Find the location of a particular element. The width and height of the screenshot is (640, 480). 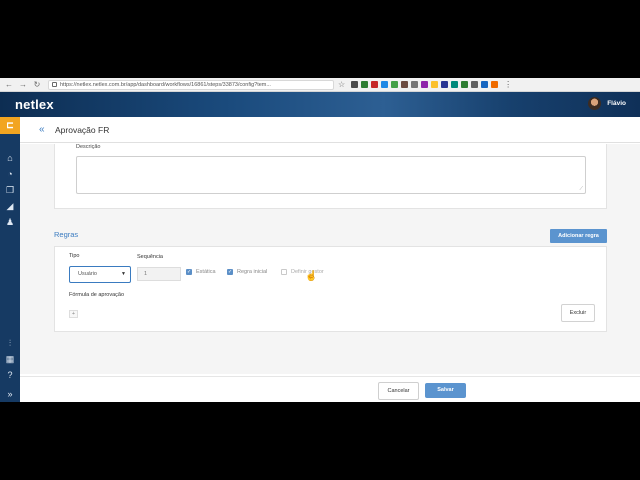

extensions-bar is located at coordinates (425, 84).